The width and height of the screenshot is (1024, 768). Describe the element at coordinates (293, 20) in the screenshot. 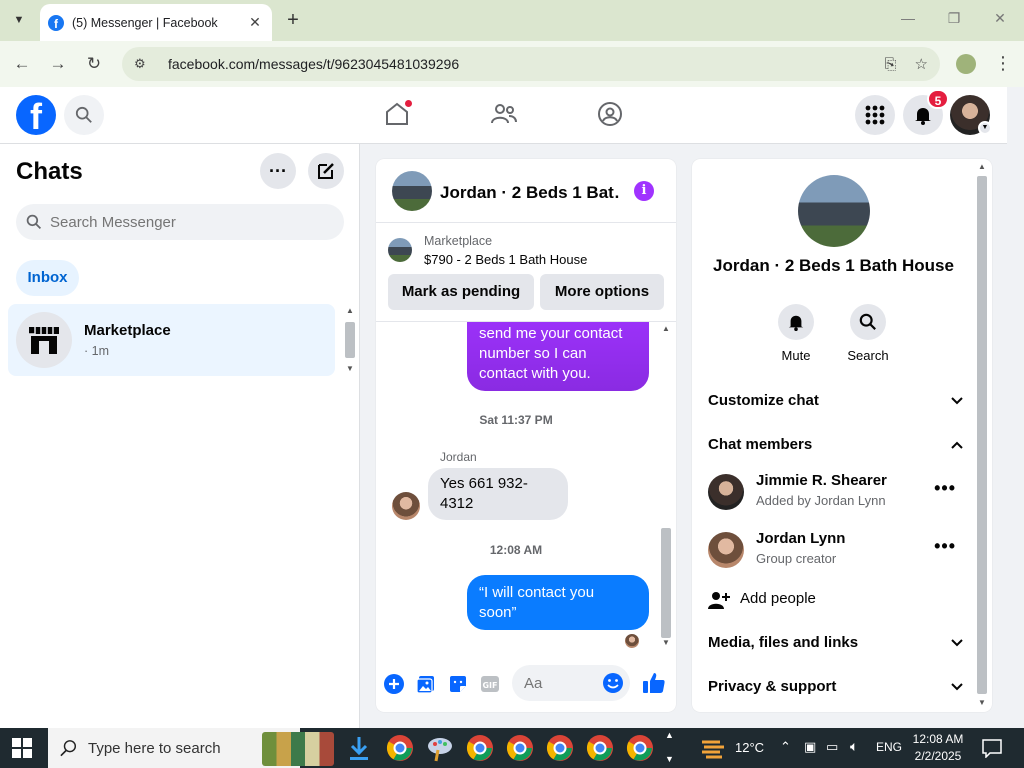

I see `new-tab-plus-icon: +` at that location.